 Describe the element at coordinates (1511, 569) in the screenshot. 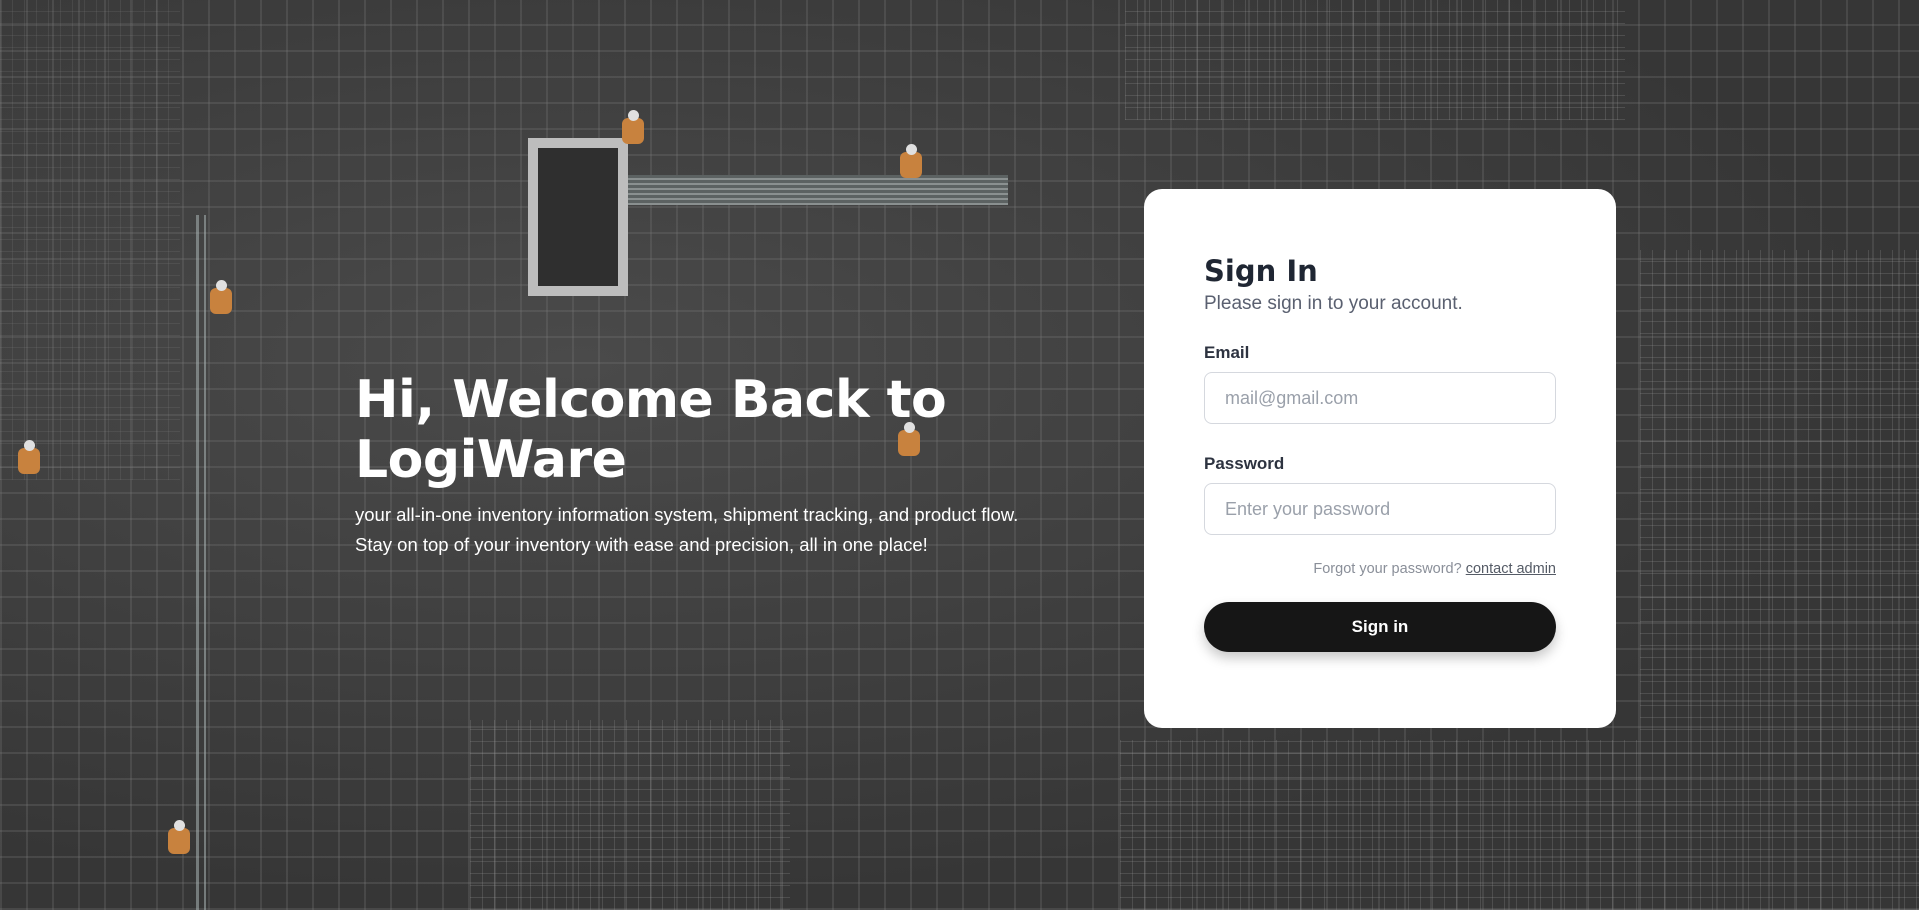

I see `contact-admin-link: contact admin` at that location.